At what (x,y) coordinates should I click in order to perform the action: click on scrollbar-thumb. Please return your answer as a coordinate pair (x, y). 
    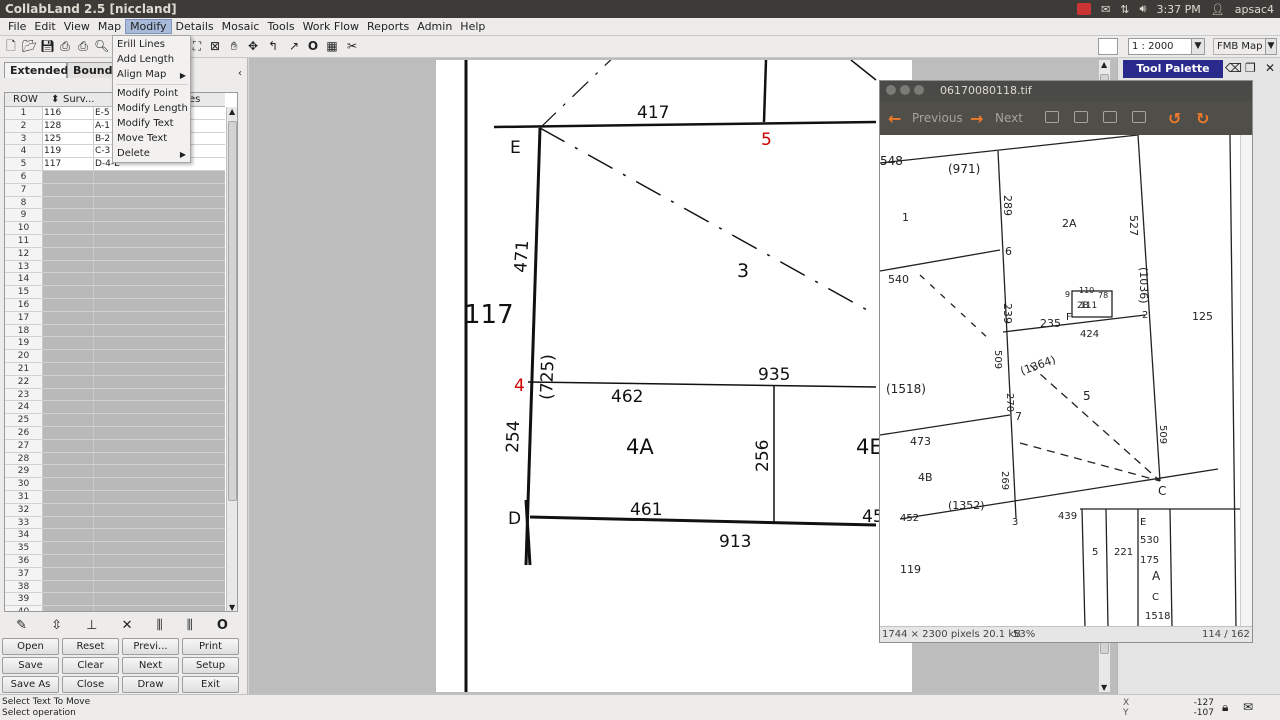
    Looking at the image, I should click on (232, 311).